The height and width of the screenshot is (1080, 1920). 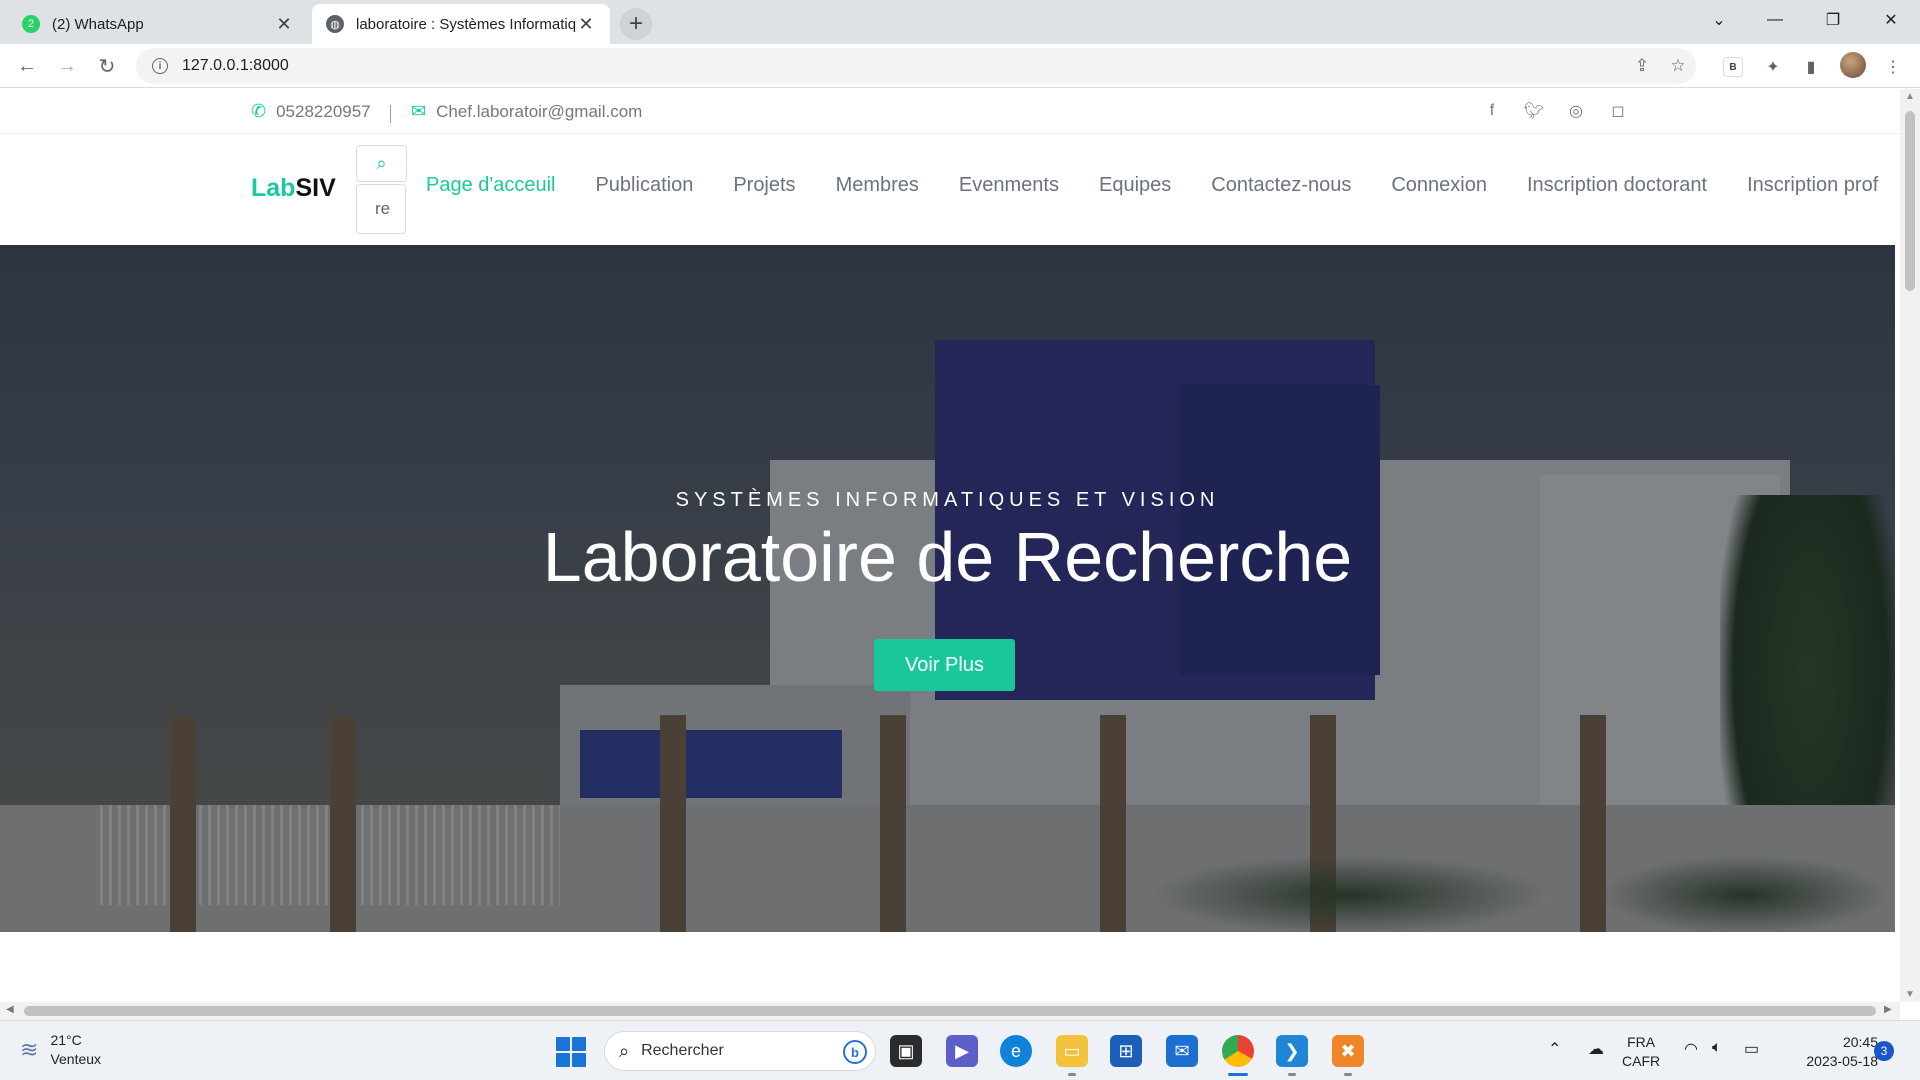 What do you see at coordinates (60, 1050) in the screenshot?
I see `weather-widget: ≋ 21°C Venteux` at bounding box center [60, 1050].